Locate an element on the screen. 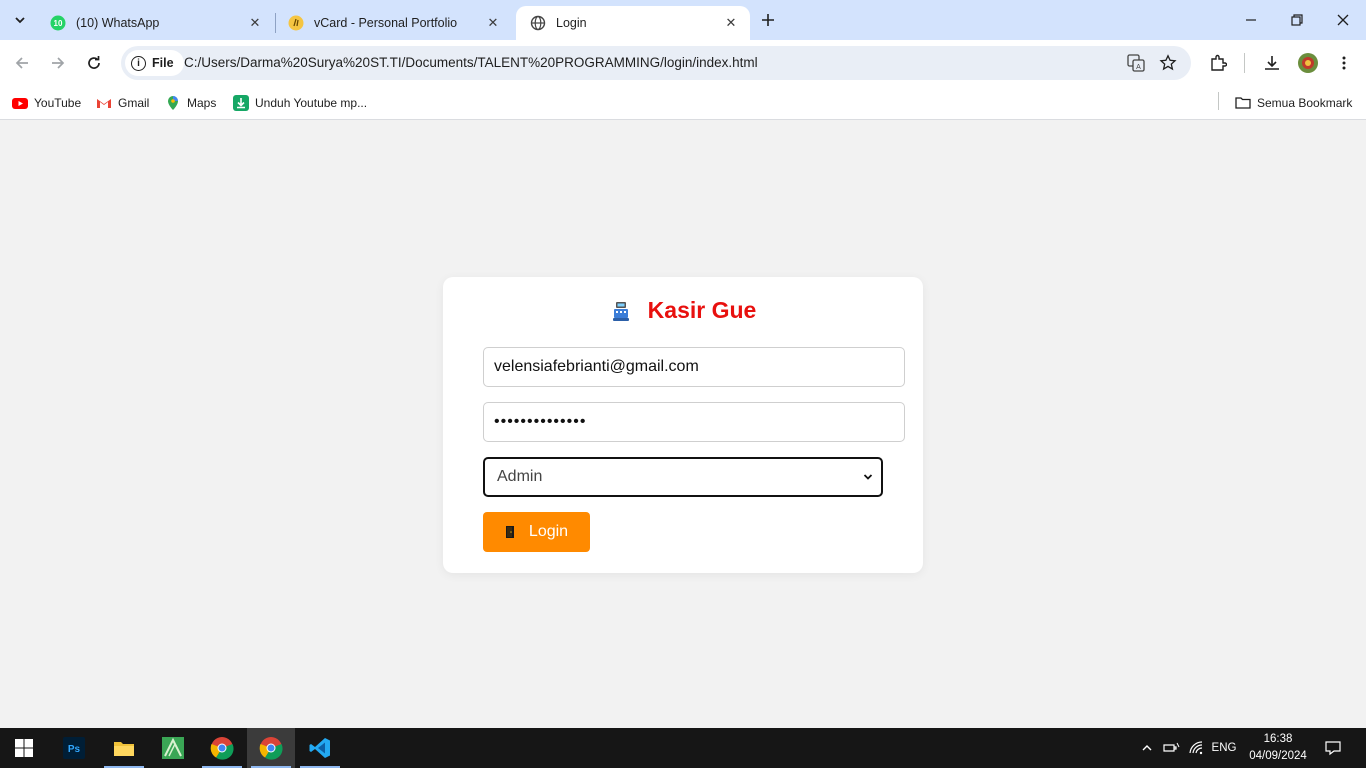 This screenshot has height=768, width=1366. green-app-icon is located at coordinates (173, 748).